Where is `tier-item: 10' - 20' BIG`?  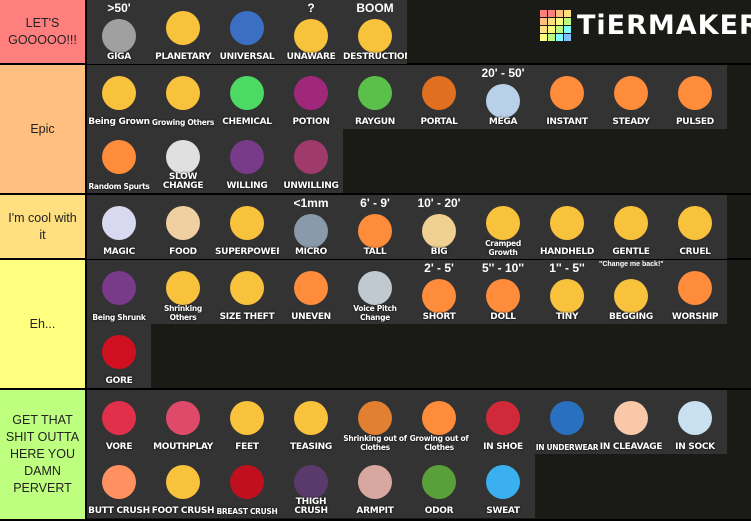
tier-item: 10' - 20' BIG is located at coordinates (439, 227).